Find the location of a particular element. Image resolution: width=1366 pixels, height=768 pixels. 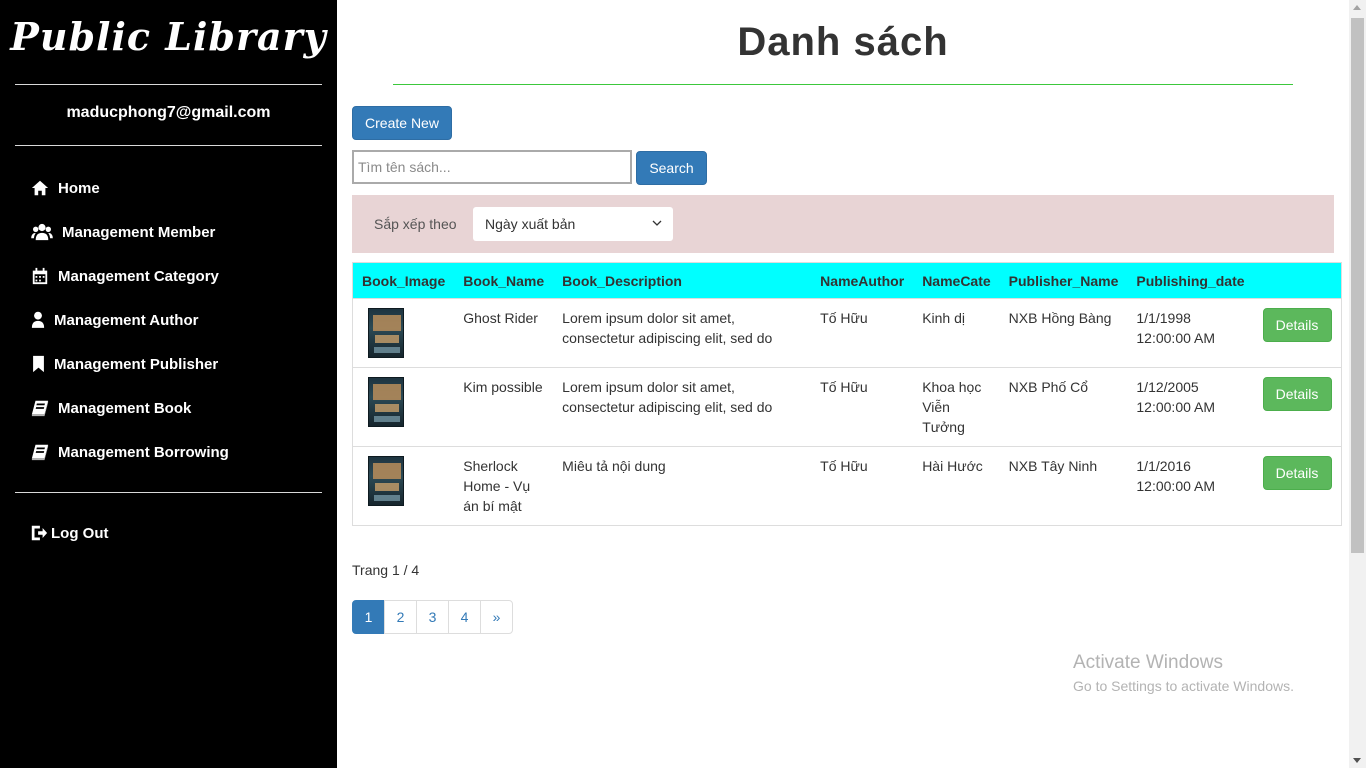

sort-bar: Sắp xếp theo Ngày xuất bản is located at coordinates (843, 224).